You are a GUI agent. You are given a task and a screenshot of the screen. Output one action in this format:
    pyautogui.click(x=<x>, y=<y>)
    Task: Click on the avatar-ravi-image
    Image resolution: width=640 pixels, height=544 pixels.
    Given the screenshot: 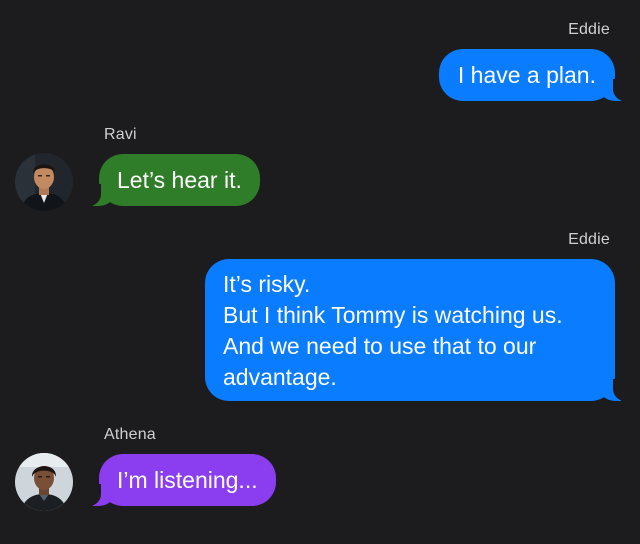 What is the action you would take?
    pyautogui.click(x=44, y=182)
    